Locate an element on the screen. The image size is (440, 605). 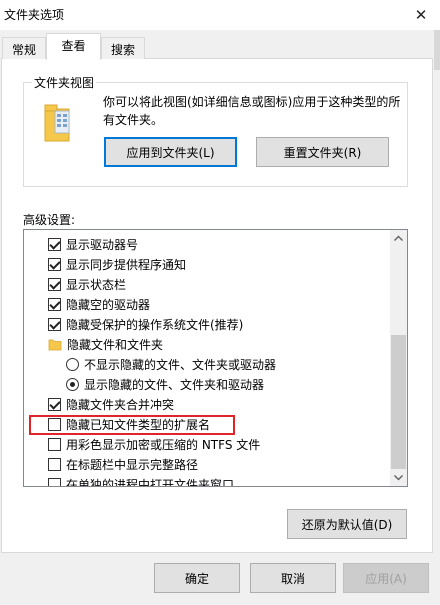
reset-folders-button: 重置文件夹(R) is located at coordinates (322, 152).